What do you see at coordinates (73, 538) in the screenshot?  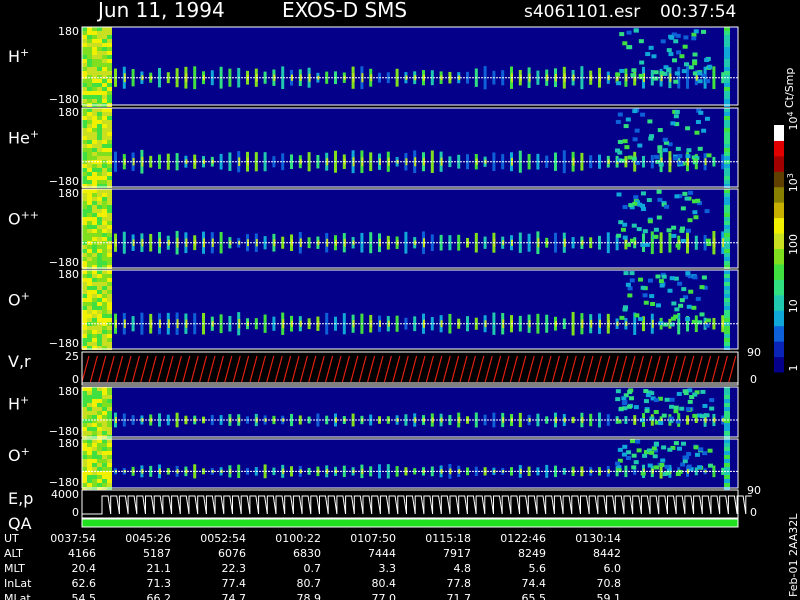 I see `footer-cell: 0037:54` at bounding box center [73, 538].